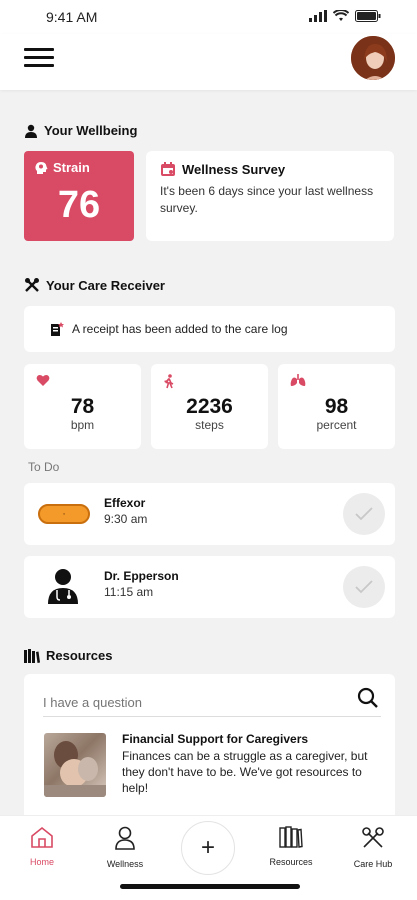 This screenshot has height=900, width=417. What do you see at coordinates (341, 15) in the screenshot?
I see `wifi-icon` at bounding box center [341, 15].